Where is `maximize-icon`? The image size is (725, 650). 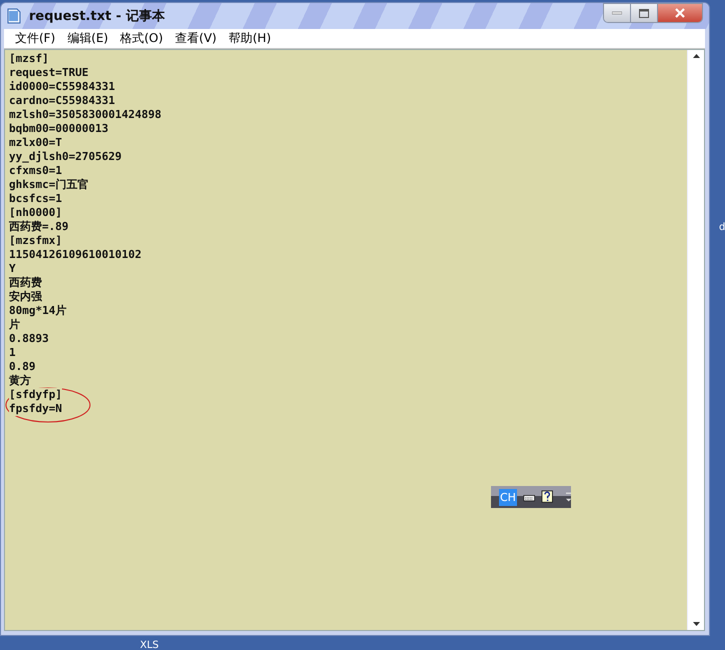
maximize-icon is located at coordinates (644, 13).